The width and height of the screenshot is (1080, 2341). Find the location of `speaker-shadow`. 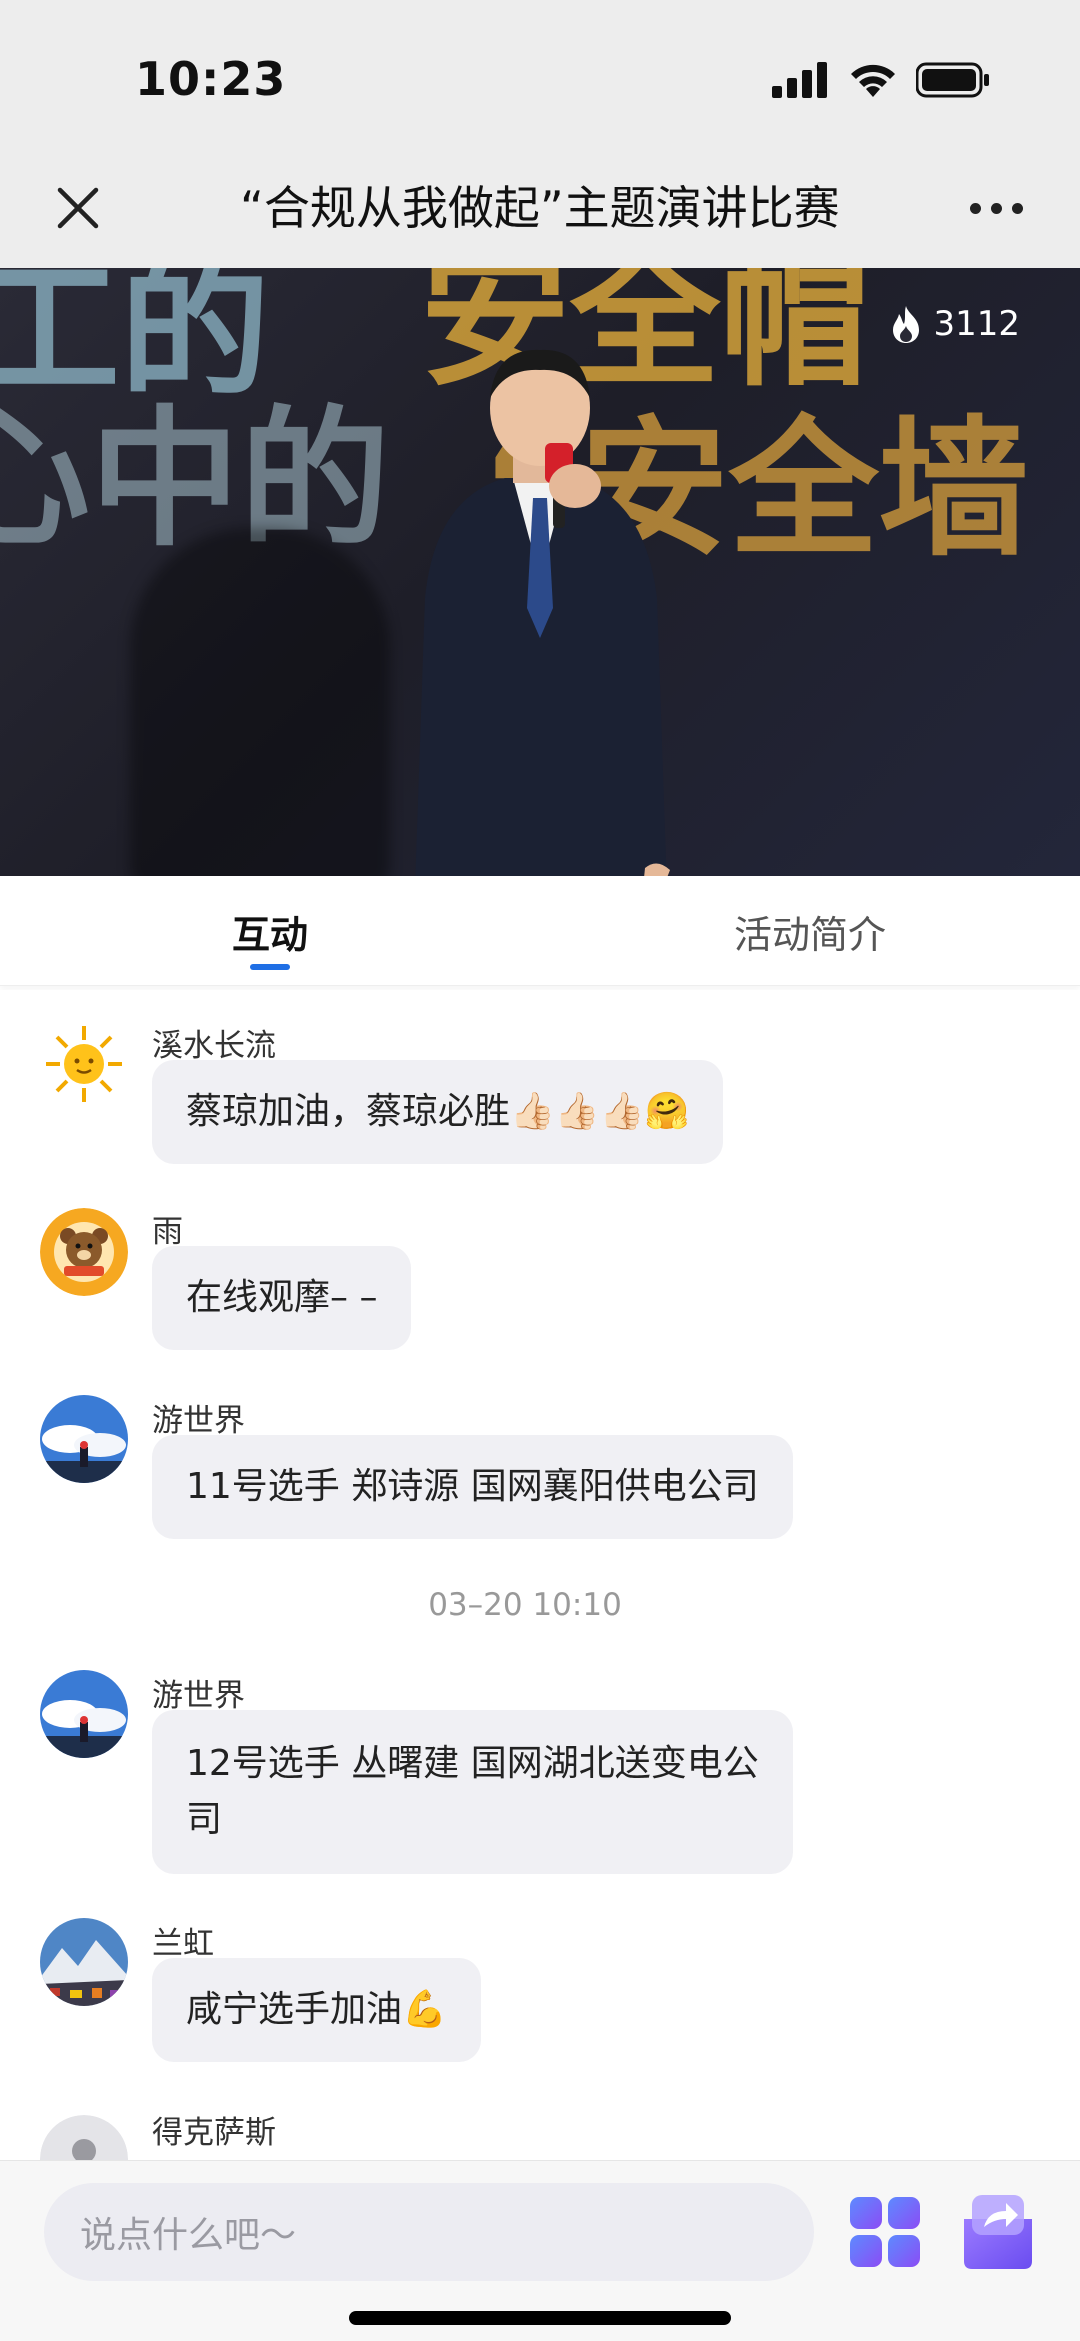

speaker-shadow is located at coordinates (260, 702).